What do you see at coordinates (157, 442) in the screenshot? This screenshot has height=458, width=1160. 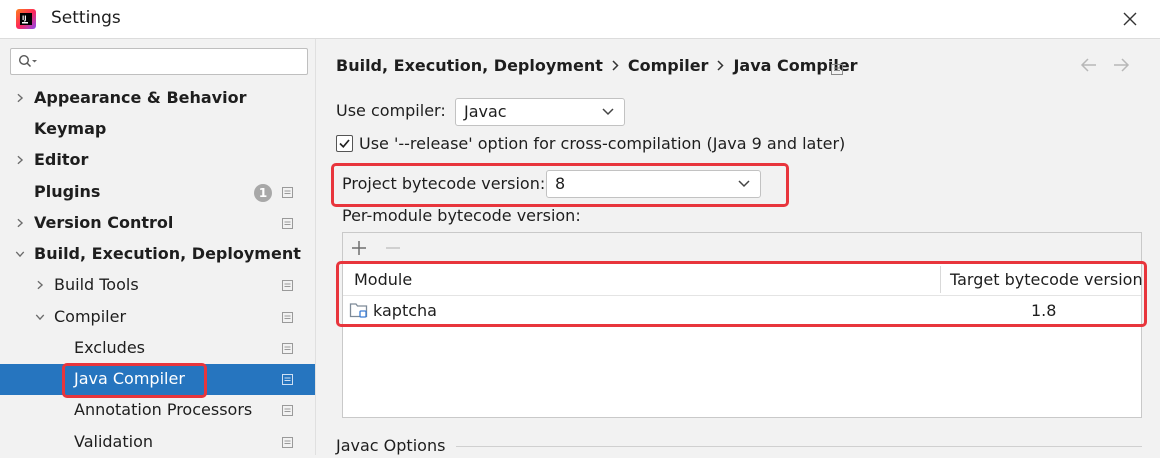 I see `sidebar-item: Validation` at bounding box center [157, 442].